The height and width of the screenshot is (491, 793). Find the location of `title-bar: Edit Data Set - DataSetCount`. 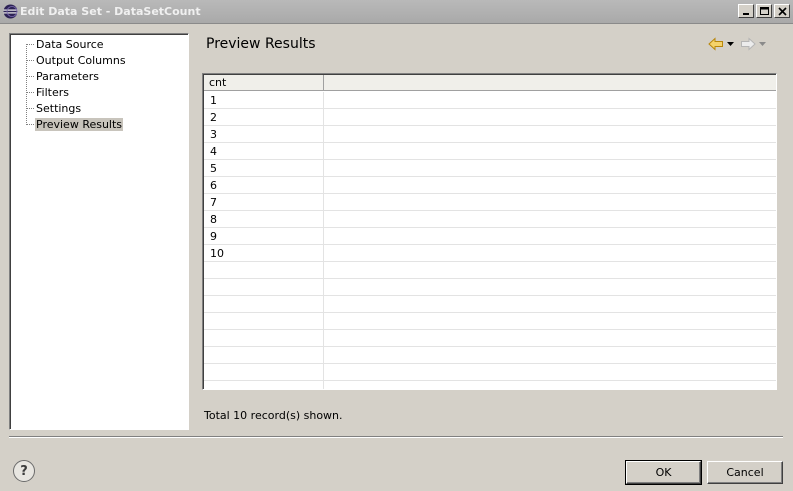

title-bar: Edit Data Set - DataSetCount is located at coordinates (396, 12).